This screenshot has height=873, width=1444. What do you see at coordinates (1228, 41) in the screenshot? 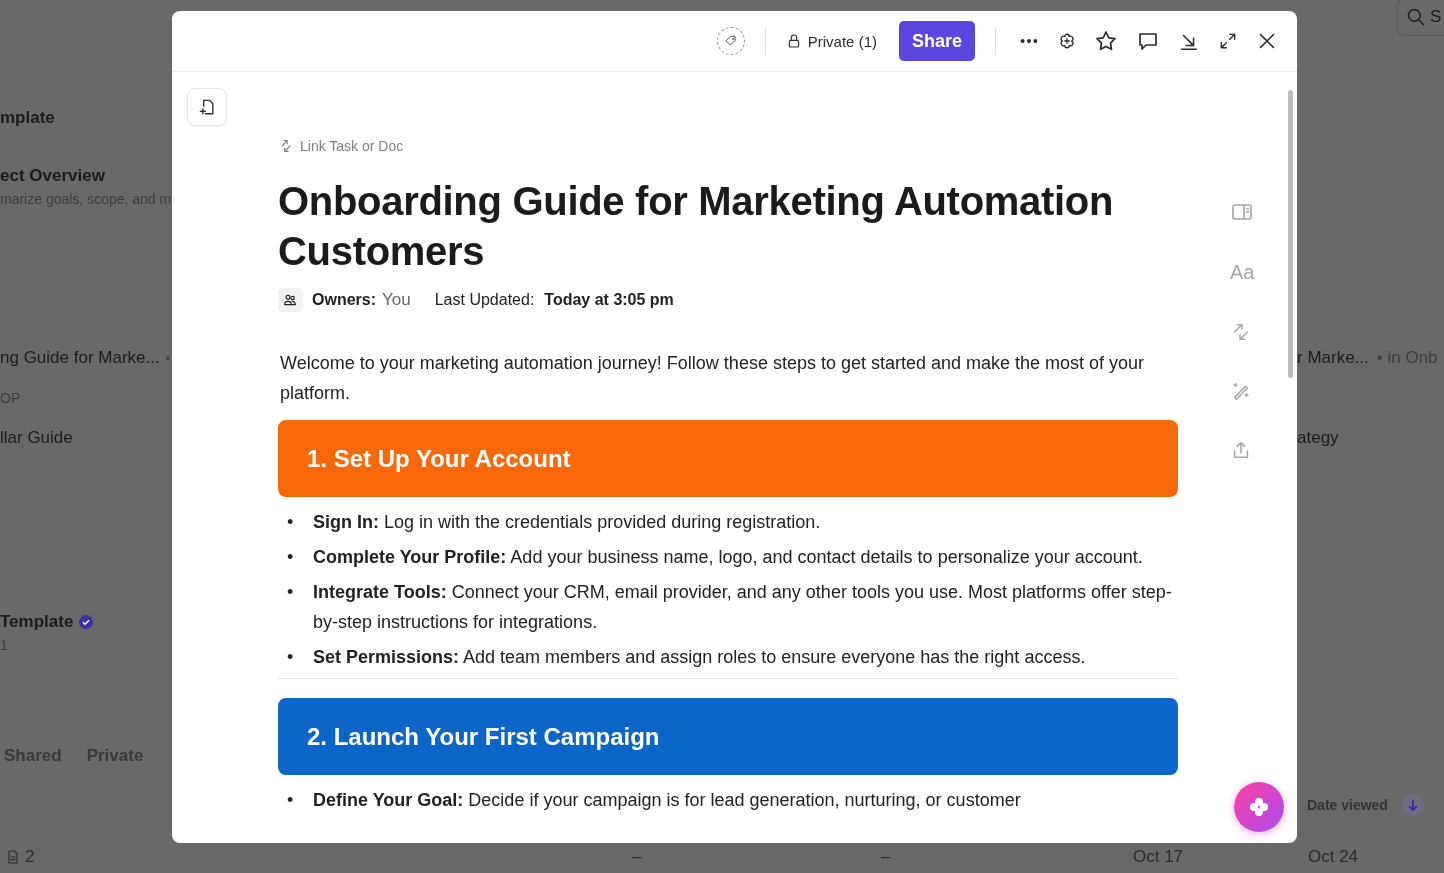
I see `expand-icon` at bounding box center [1228, 41].